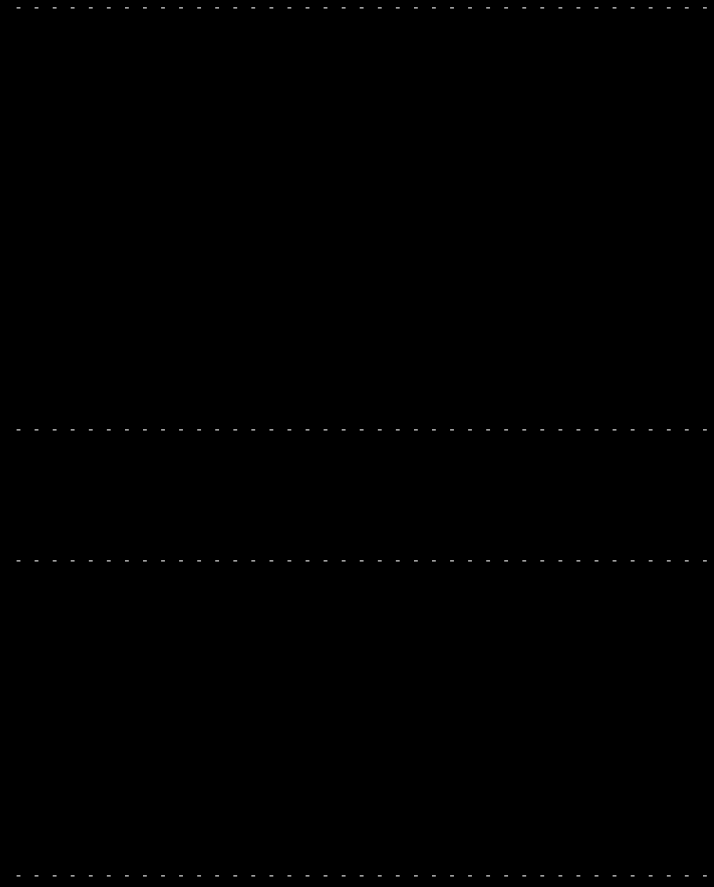  I want to click on info-row: Load average:0.20, 0.27, 0.12, so click(357, 213).